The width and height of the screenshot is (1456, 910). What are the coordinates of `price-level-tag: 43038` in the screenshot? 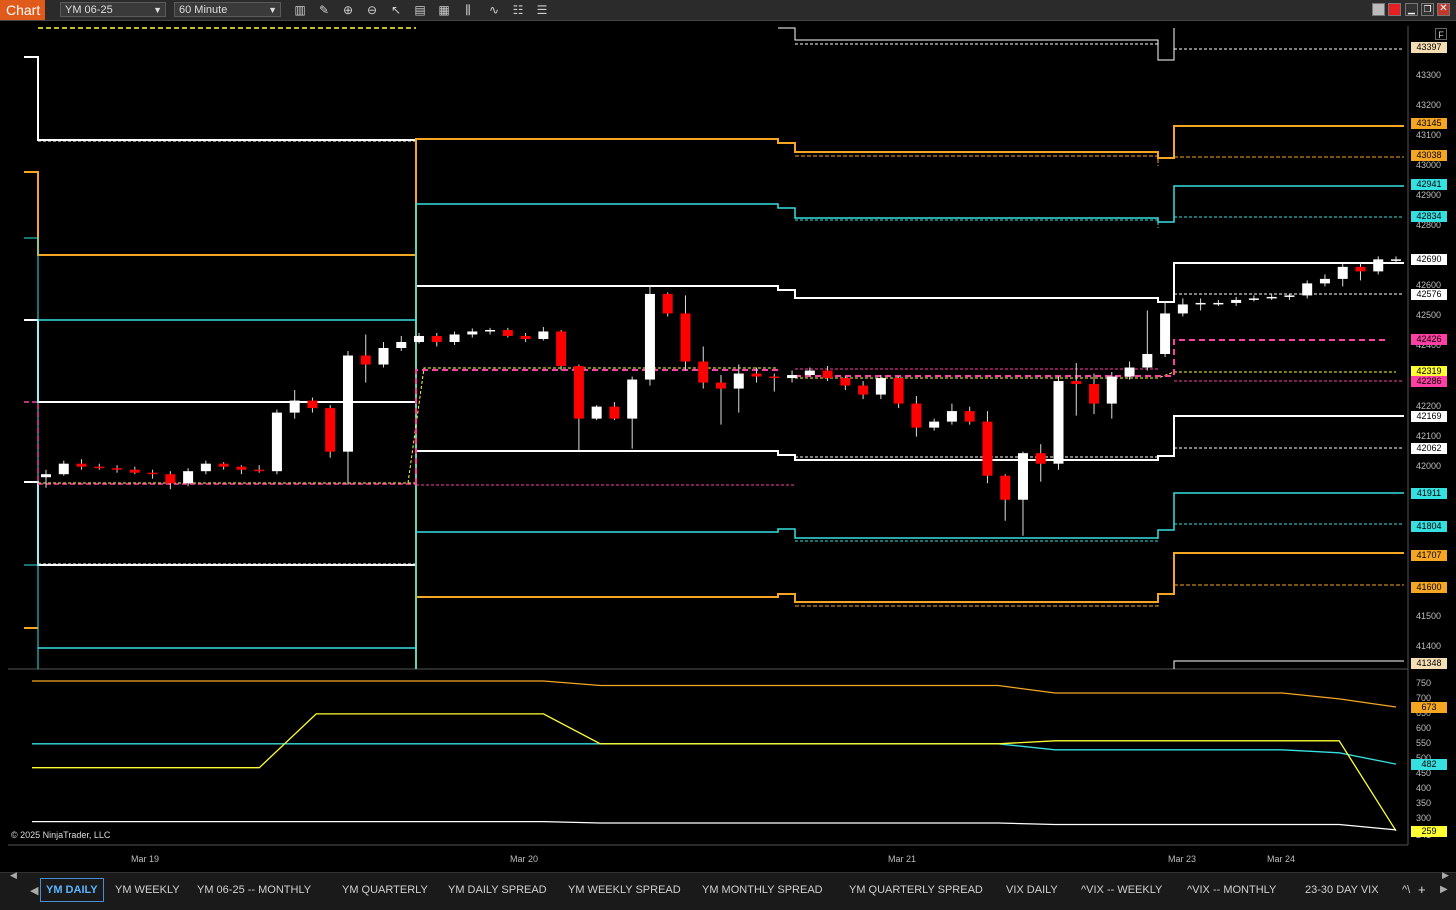 It's located at (1429, 155).